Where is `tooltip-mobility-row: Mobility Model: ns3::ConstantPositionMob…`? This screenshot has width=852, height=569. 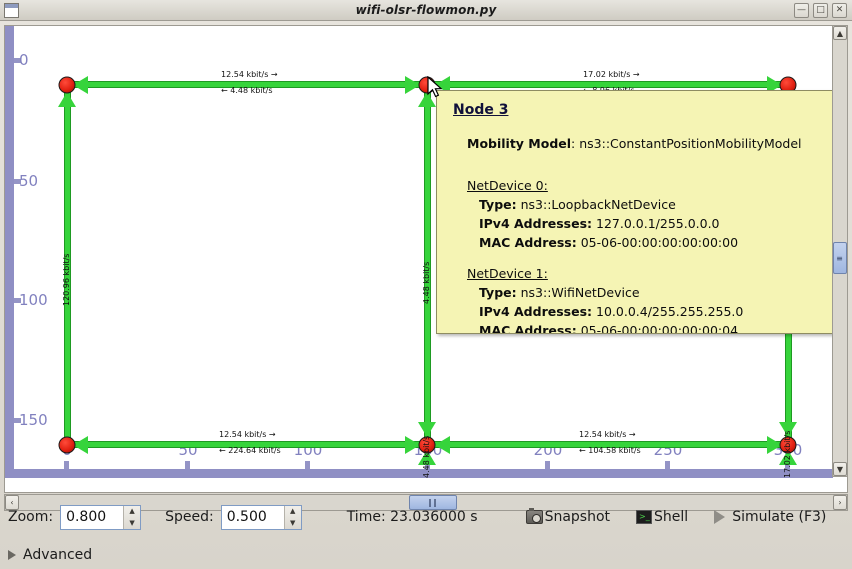
tooltip-mobility-row: Mobility Model: ns3::ConstantPositionMob… is located at coordinates (647, 143).